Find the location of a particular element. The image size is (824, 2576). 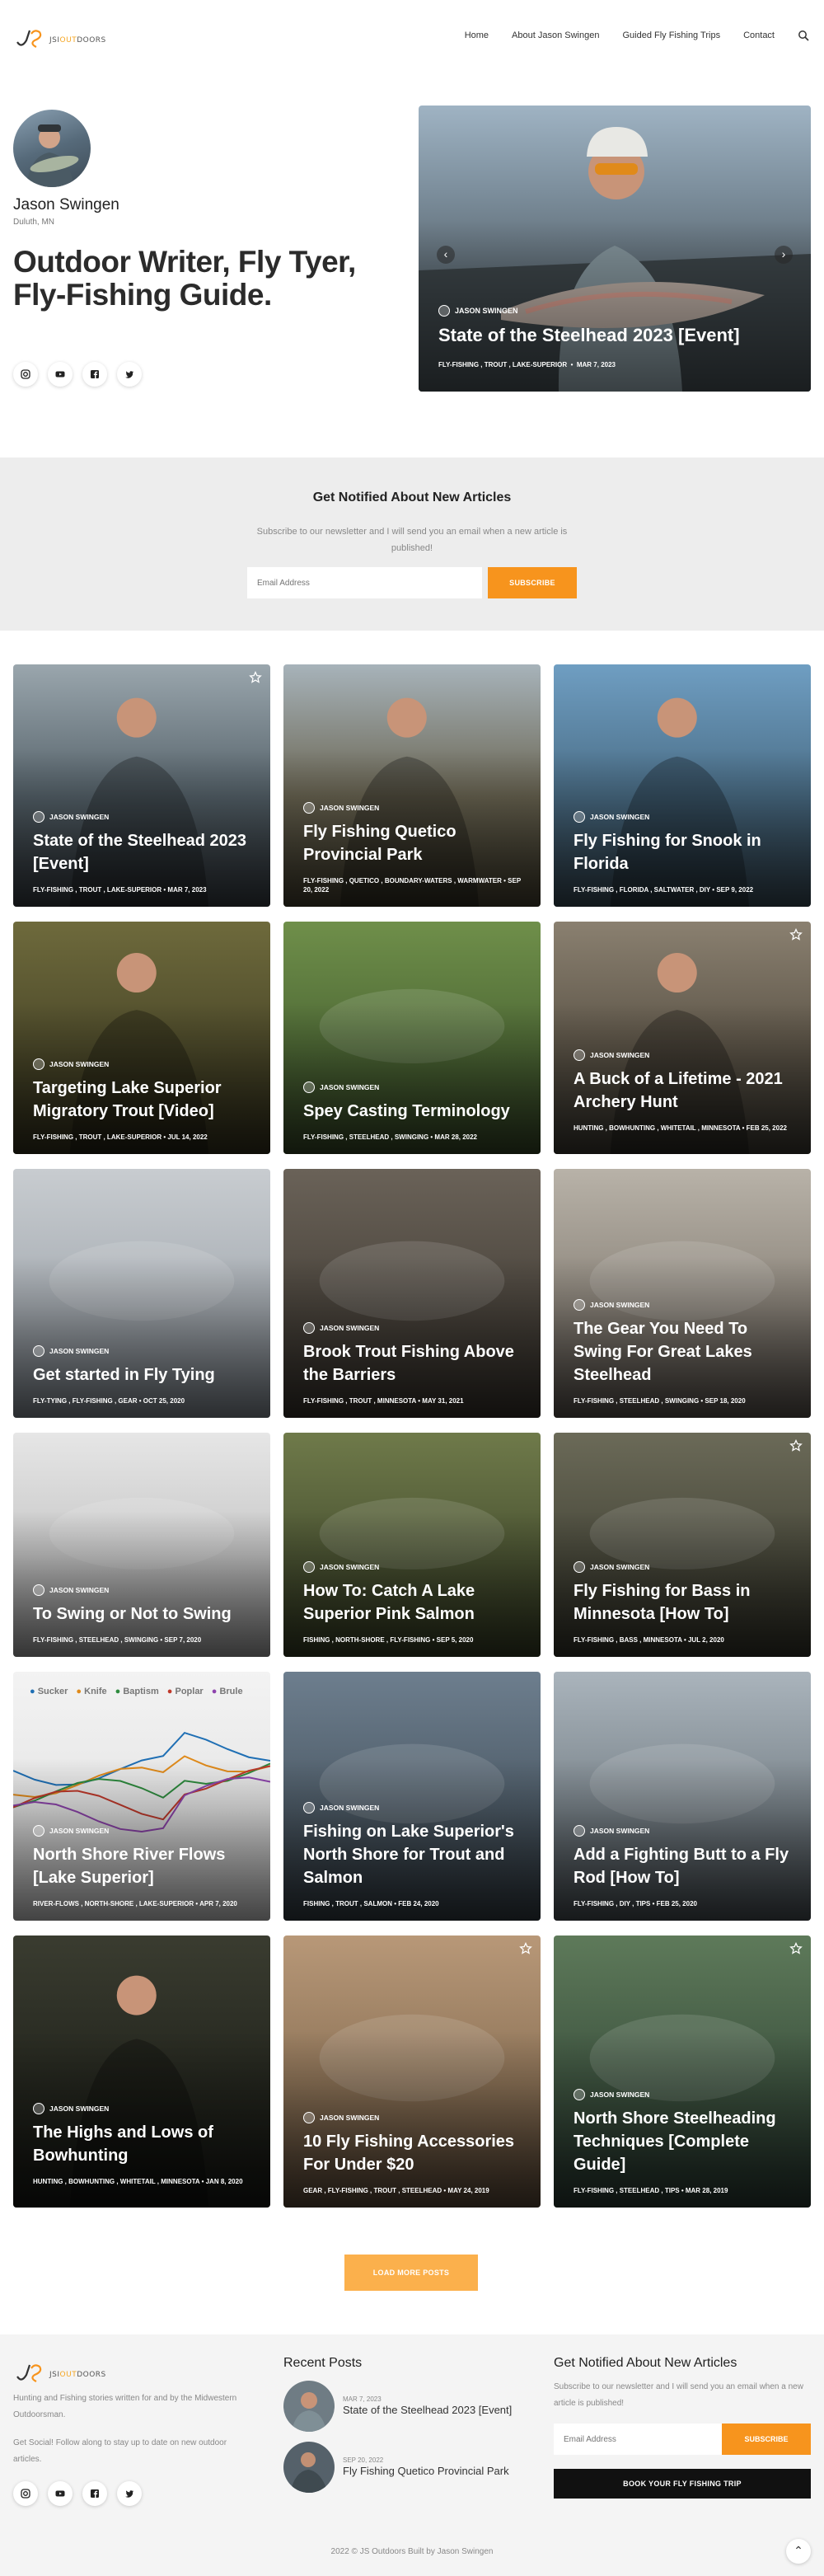

footer-instagram-icon is located at coordinates (25, 2493).